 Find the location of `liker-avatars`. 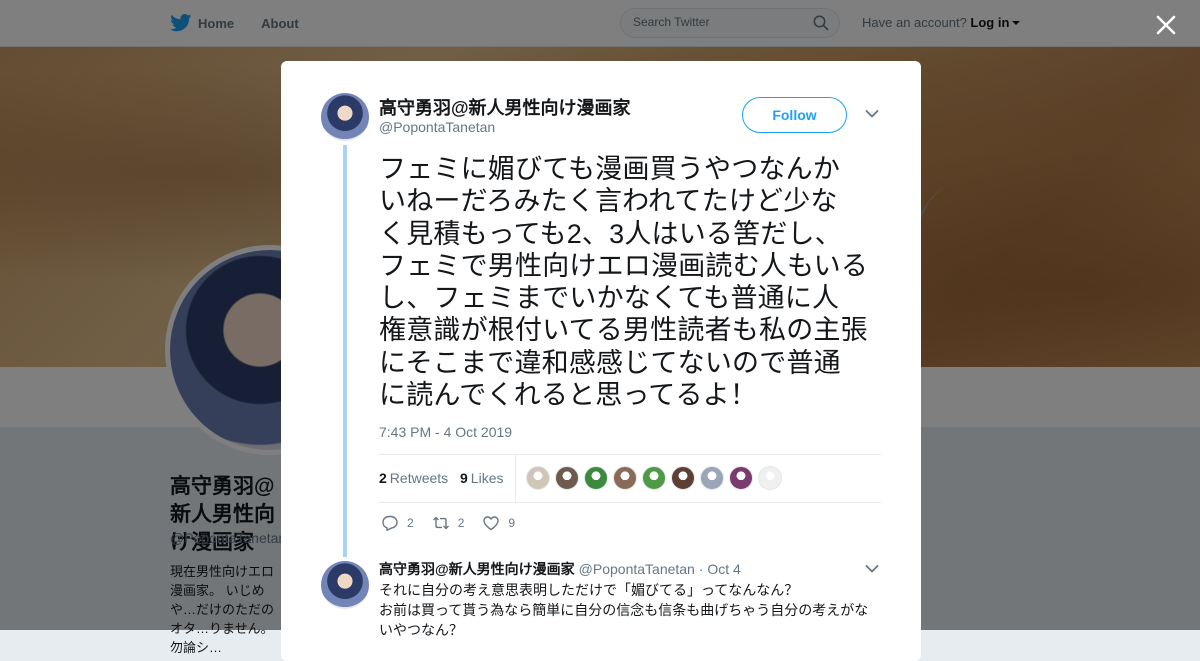

liker-avatars is located at coordinates (656, 478).